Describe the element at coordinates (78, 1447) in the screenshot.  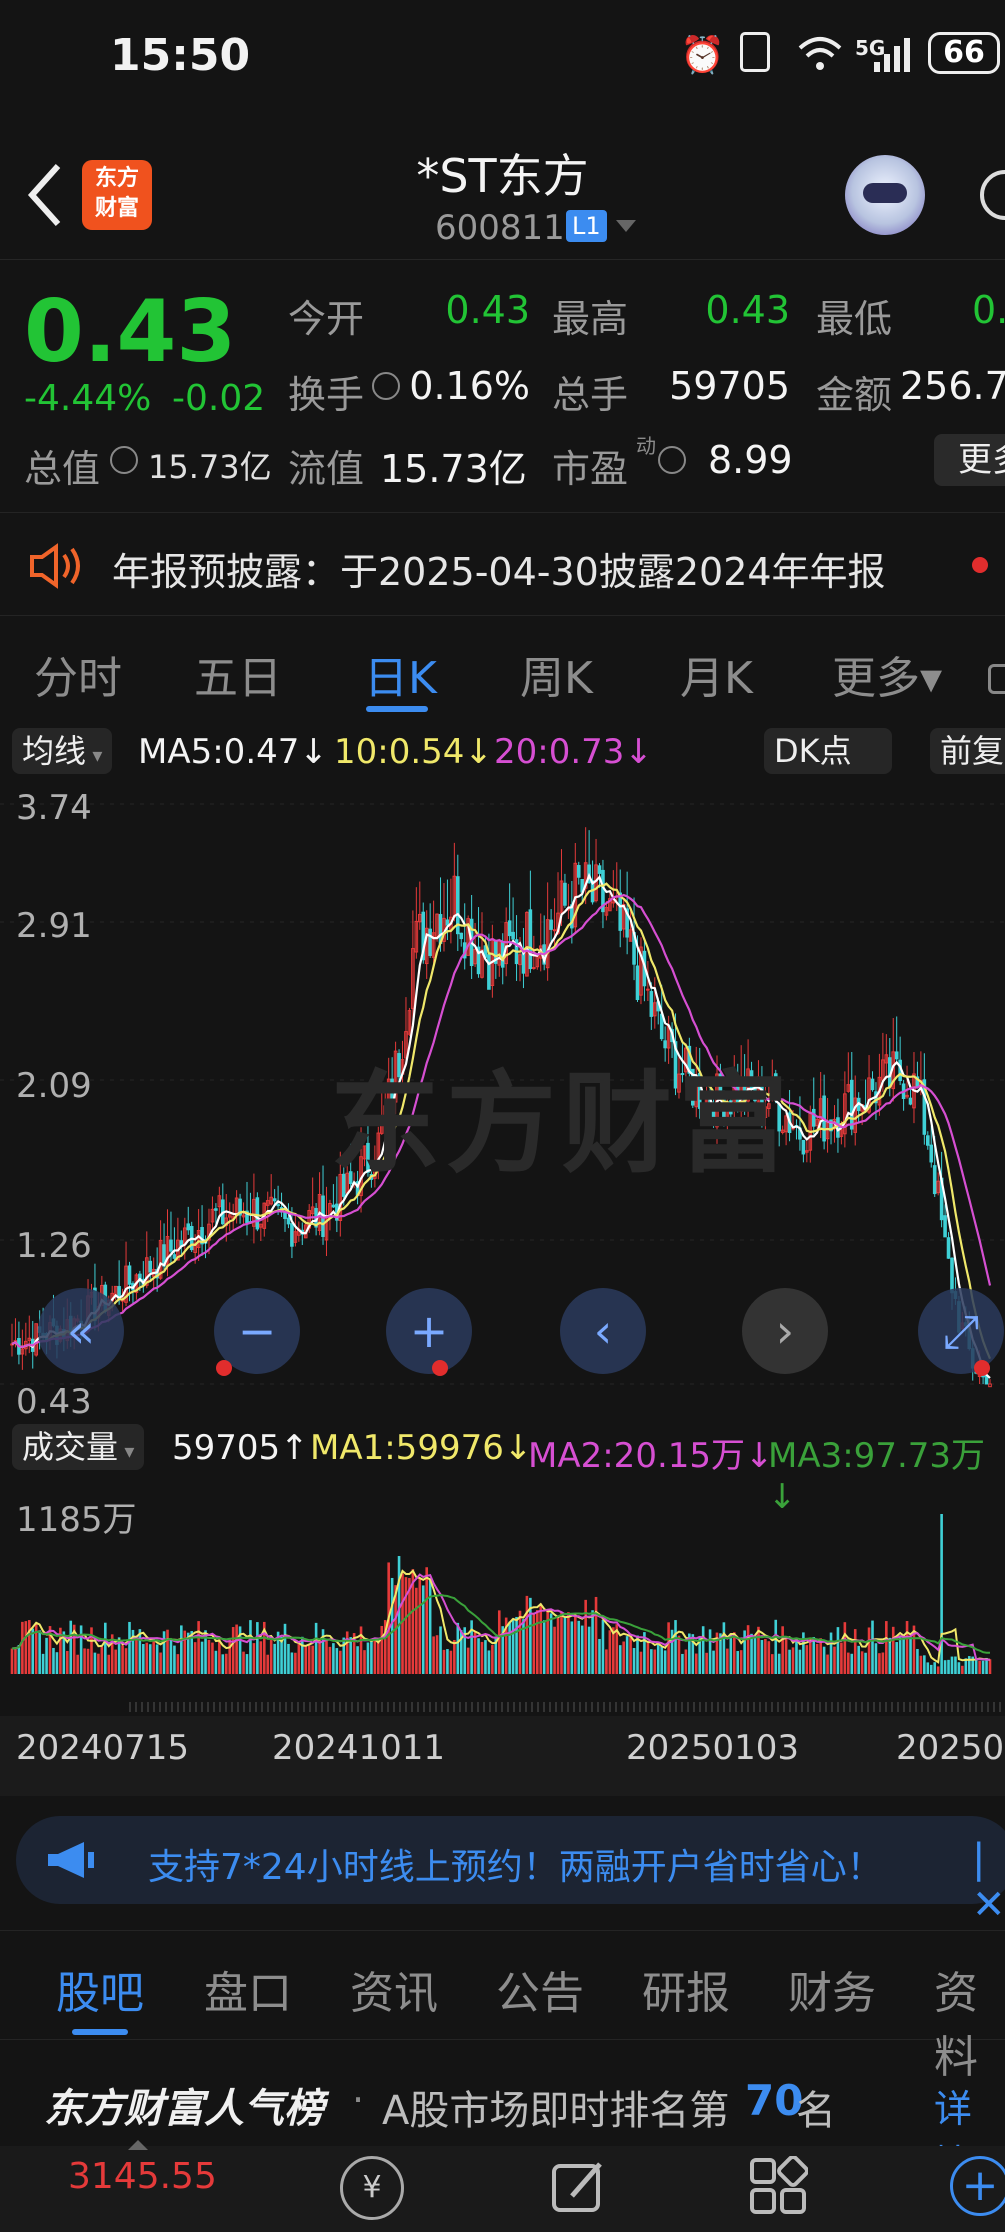
I see `volume-selector: 成交量 ▾` at that location.